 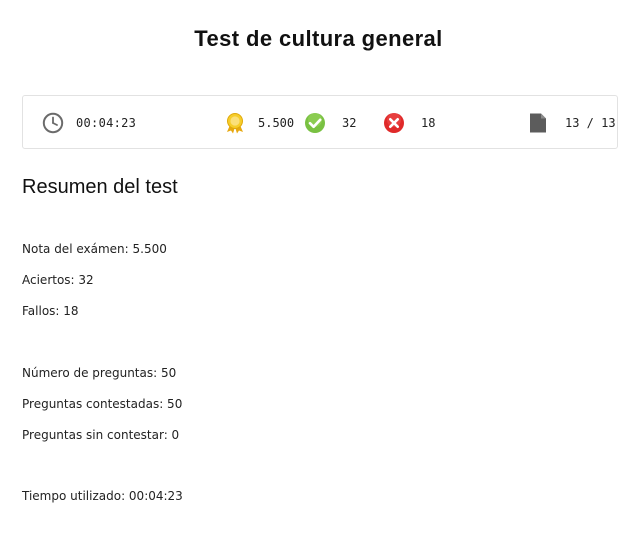 What do you see at coordinates (50, 311) in the screenshot?
I see `summary-wrong: Fallos: 18` at bounding box center [50, 311].